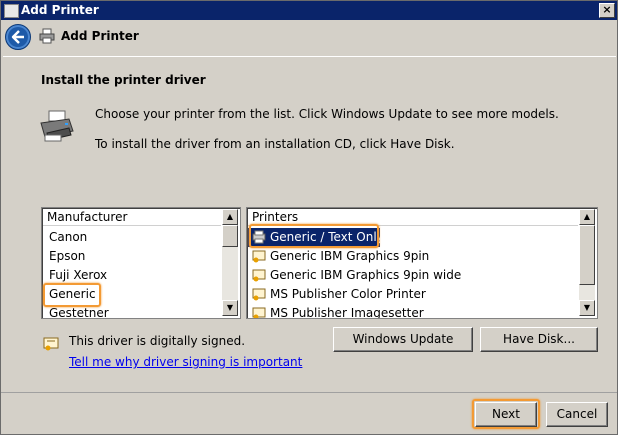 Image resolution: width=618 pixels, height=435 pixels. Describe the element at coordinates (348, 294) in the screenshot. I see `printer-item-label: MS Publisher Color Printer` at that location.